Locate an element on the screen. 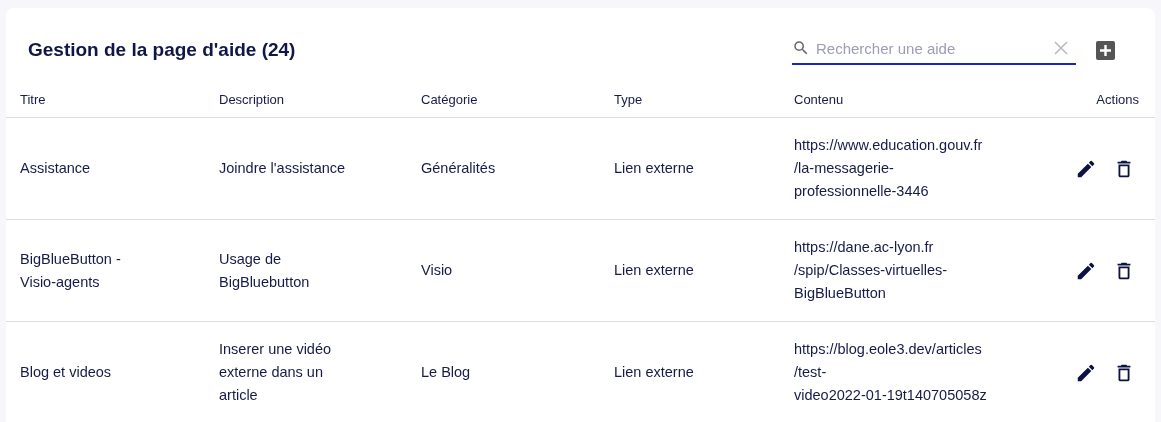 The width and height of the screenshot is (1161, 422). table-cell-text: Généralités is located at coordinates (458, 168).